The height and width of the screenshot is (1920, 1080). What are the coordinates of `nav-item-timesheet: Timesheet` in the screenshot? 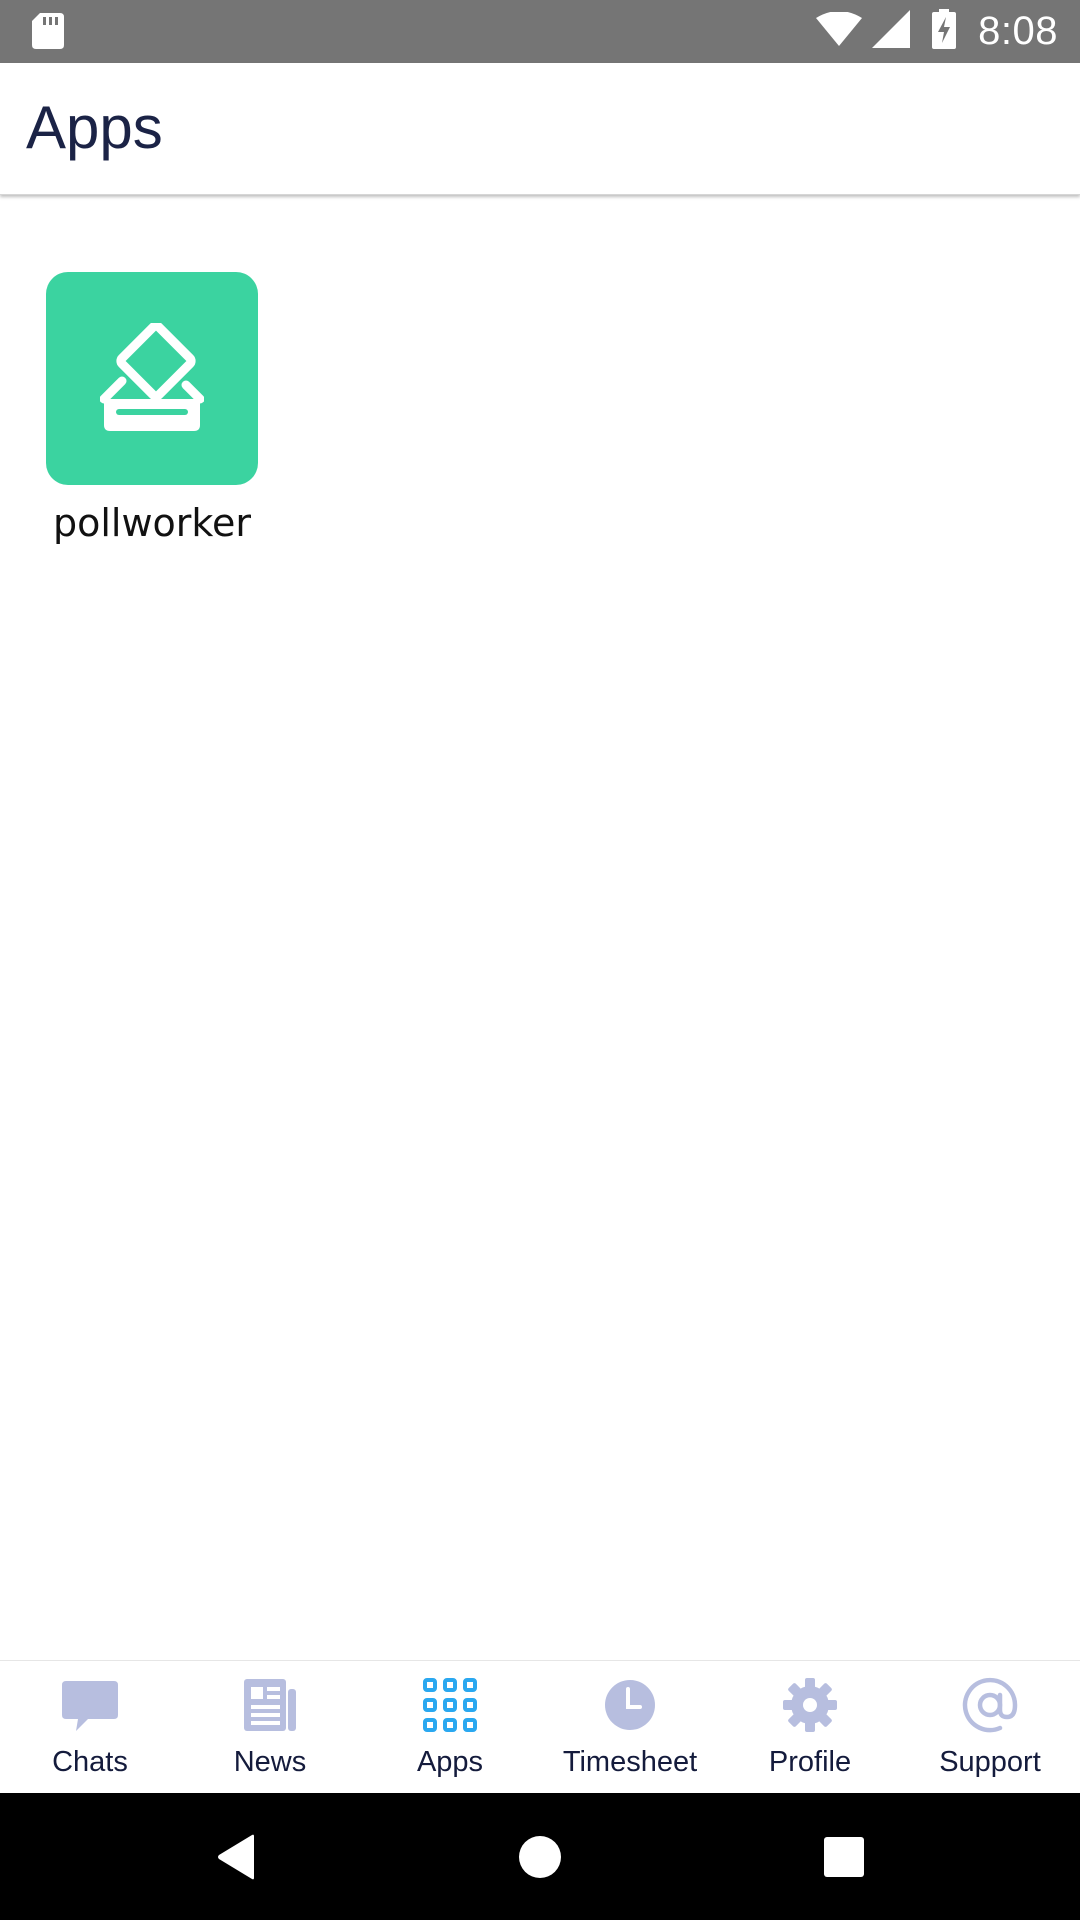 It's located at (630, 1727).